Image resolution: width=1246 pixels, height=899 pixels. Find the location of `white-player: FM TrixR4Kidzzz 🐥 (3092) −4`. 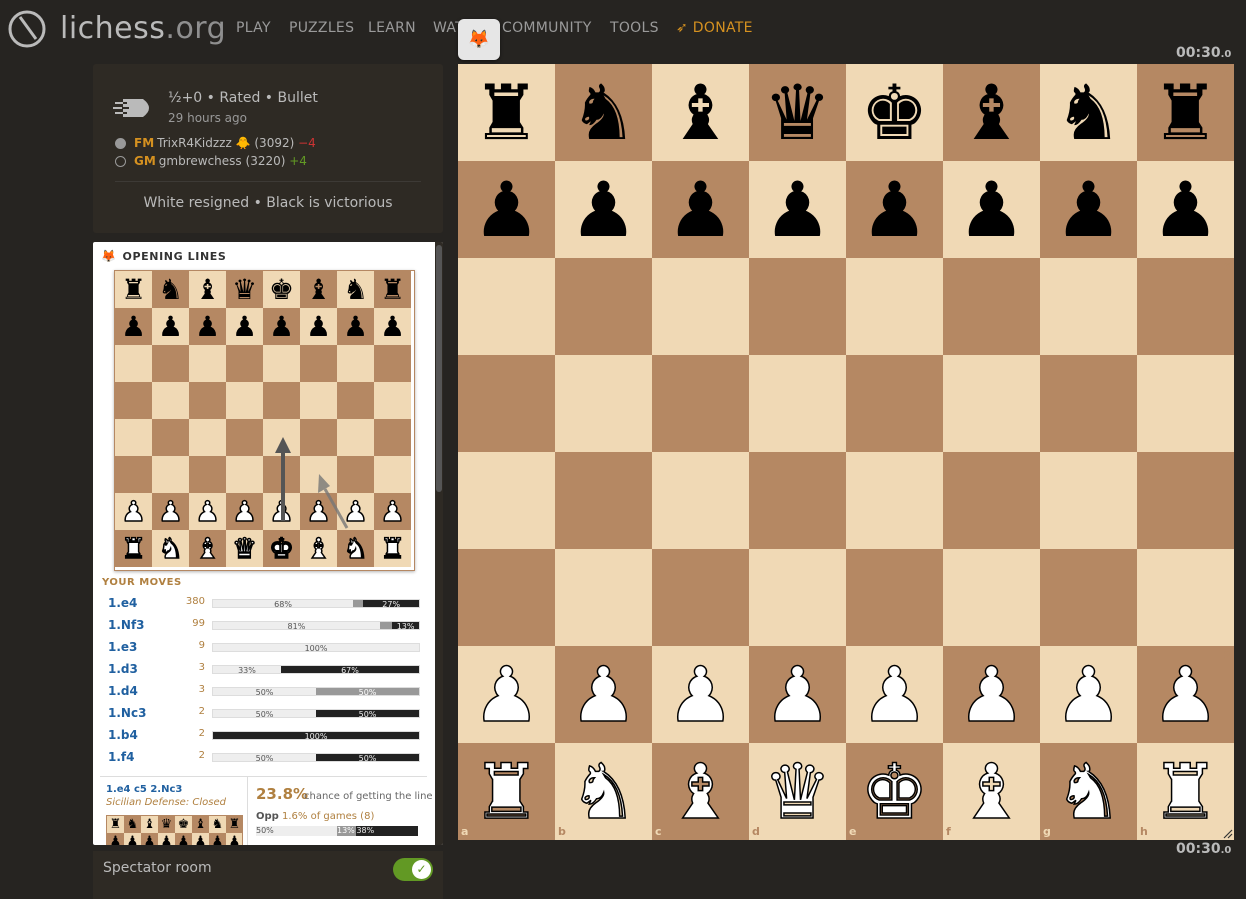

white-player: FM TrixR4Kidzzz 🐥 (3092) −4 is located at coordinates (215, 143).